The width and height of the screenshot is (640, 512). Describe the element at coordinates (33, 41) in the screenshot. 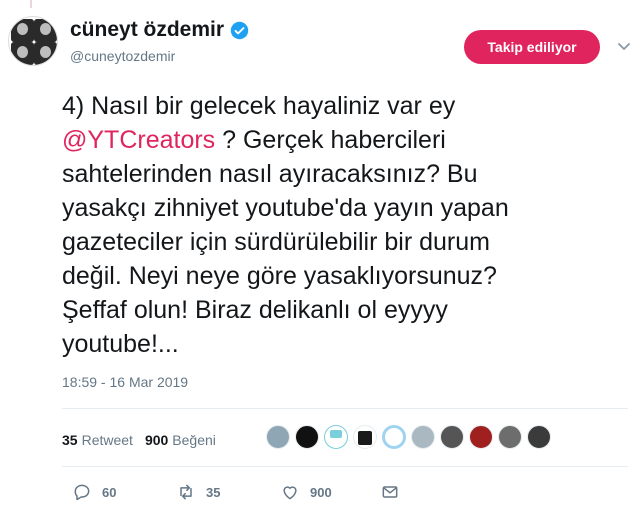

I see `avatar` at that location.